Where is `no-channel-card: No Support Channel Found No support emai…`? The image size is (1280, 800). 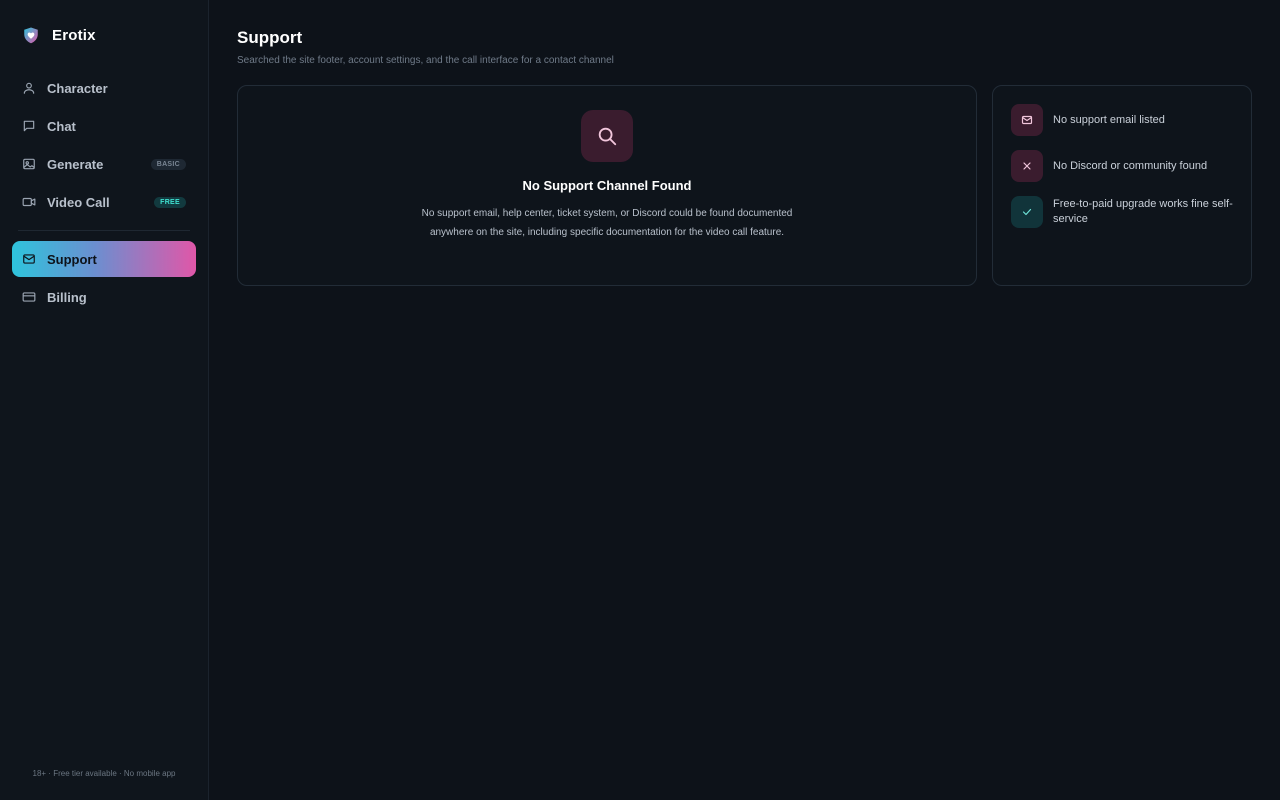
no-channel-card: No Support Channel Found No support emai… is located at coordinates (607, 185).